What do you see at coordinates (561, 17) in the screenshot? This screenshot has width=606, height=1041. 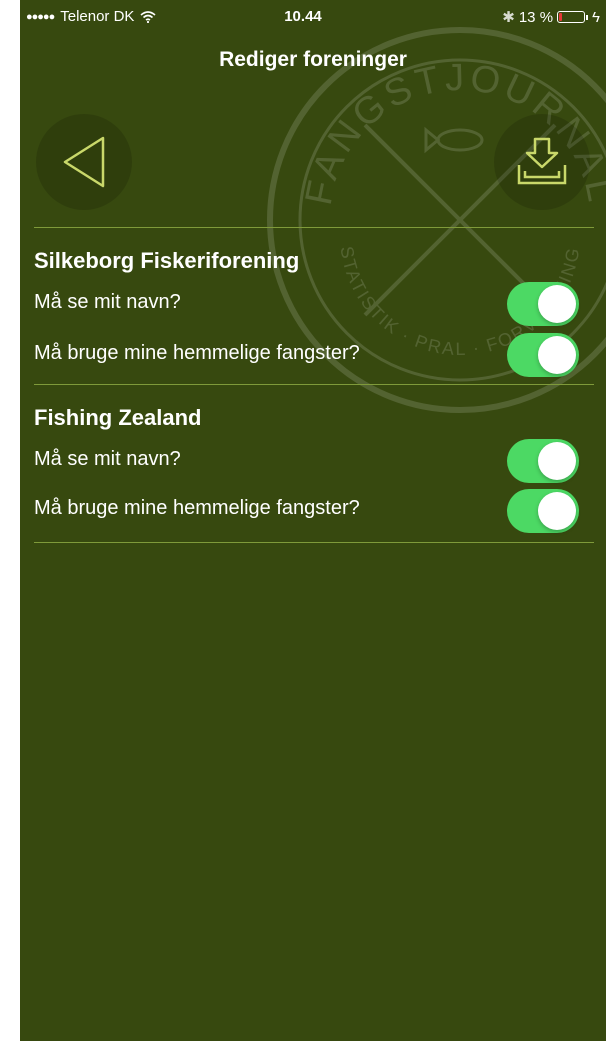 I see `battery-level-fill` at bounding box center [561, 17].